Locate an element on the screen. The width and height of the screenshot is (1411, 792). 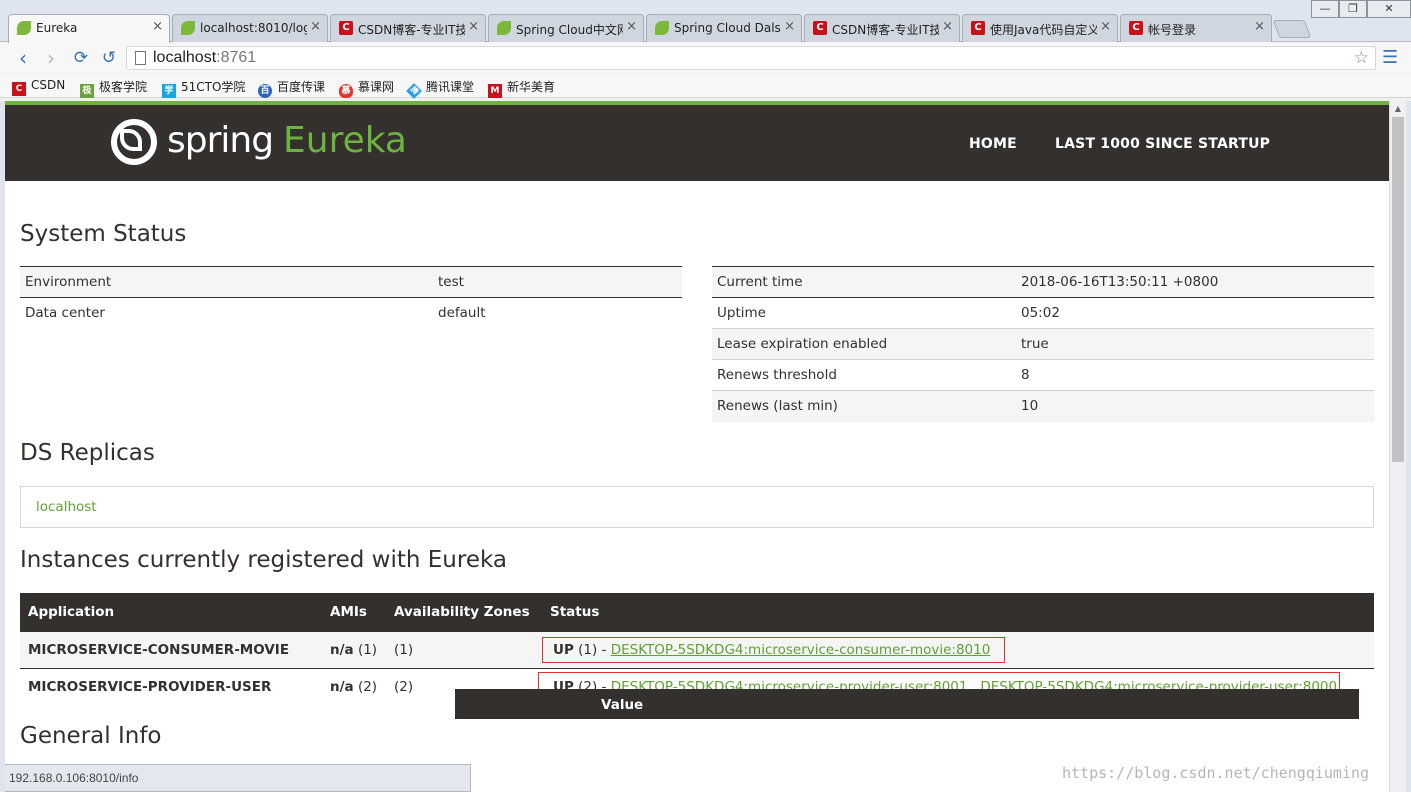
table-row: Renews threshold 8 is located at coordinates (1043, 375).